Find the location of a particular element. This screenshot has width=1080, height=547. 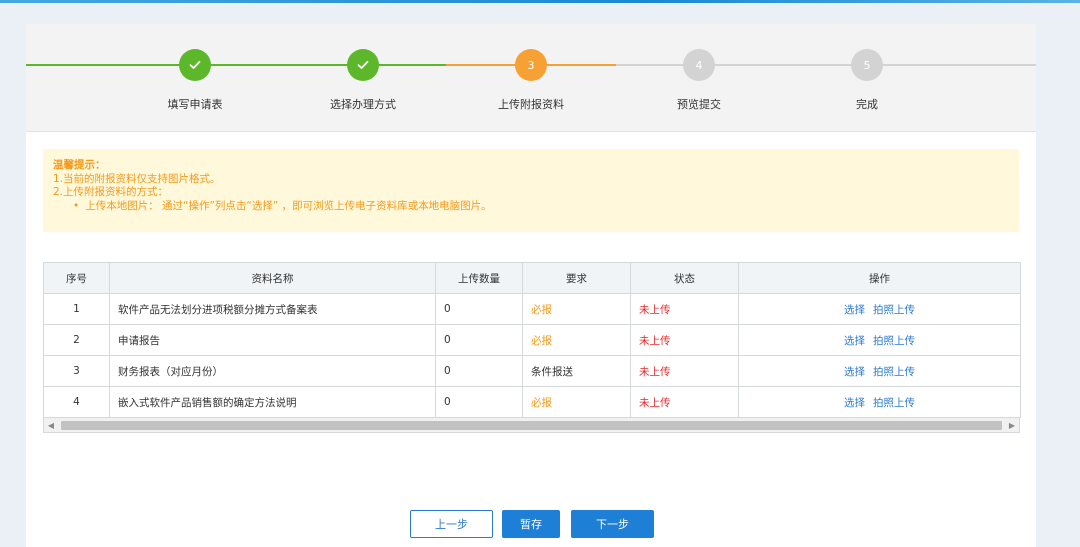

table-row: 4 嵌入式软件产品销售额的确定方法说明 0 必报 未上传 选择 拍照上传 is located at coordinates (532, 402).